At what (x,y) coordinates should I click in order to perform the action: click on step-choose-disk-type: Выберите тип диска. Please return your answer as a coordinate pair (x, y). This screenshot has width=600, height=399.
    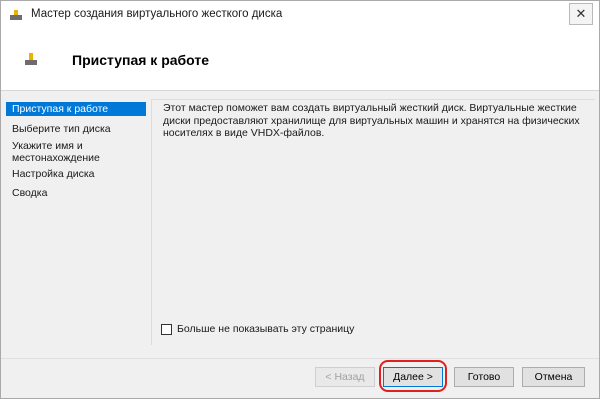
    Looking at the image, I should click on (76, 129).